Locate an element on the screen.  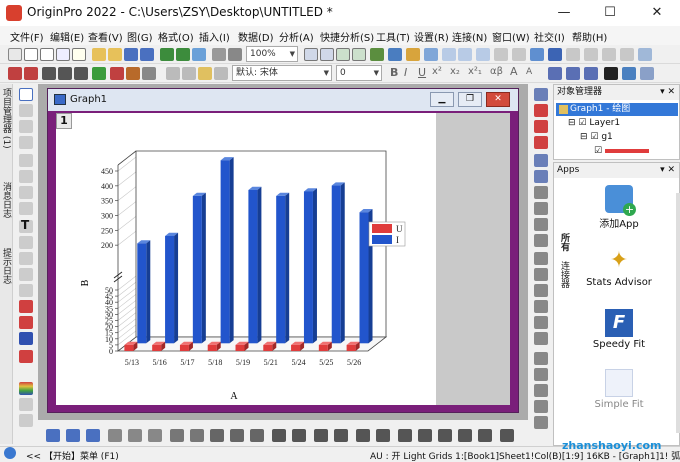
arrow-tool-icon is located at coordinates (26, 242).